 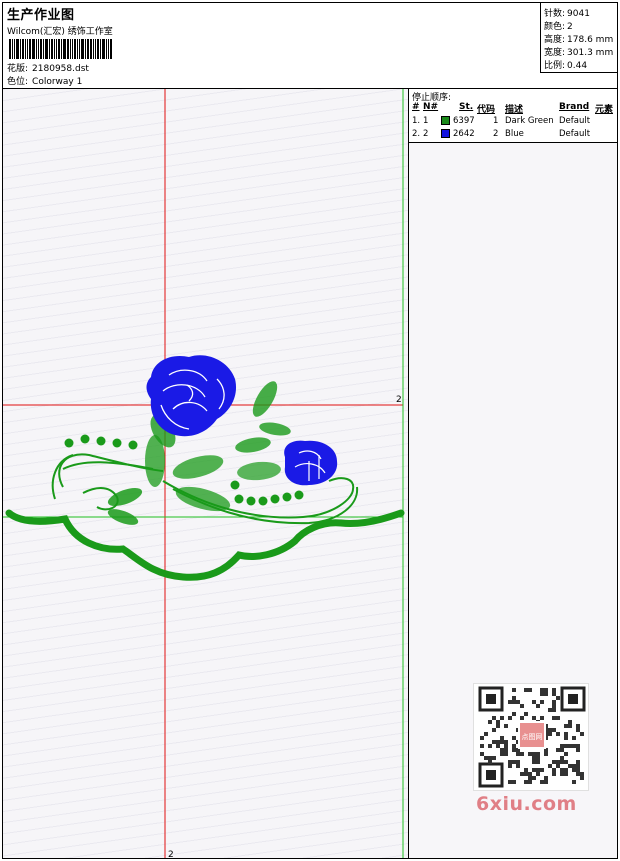 I want to click on color-swatch-blue, so click(x=445, y=133).